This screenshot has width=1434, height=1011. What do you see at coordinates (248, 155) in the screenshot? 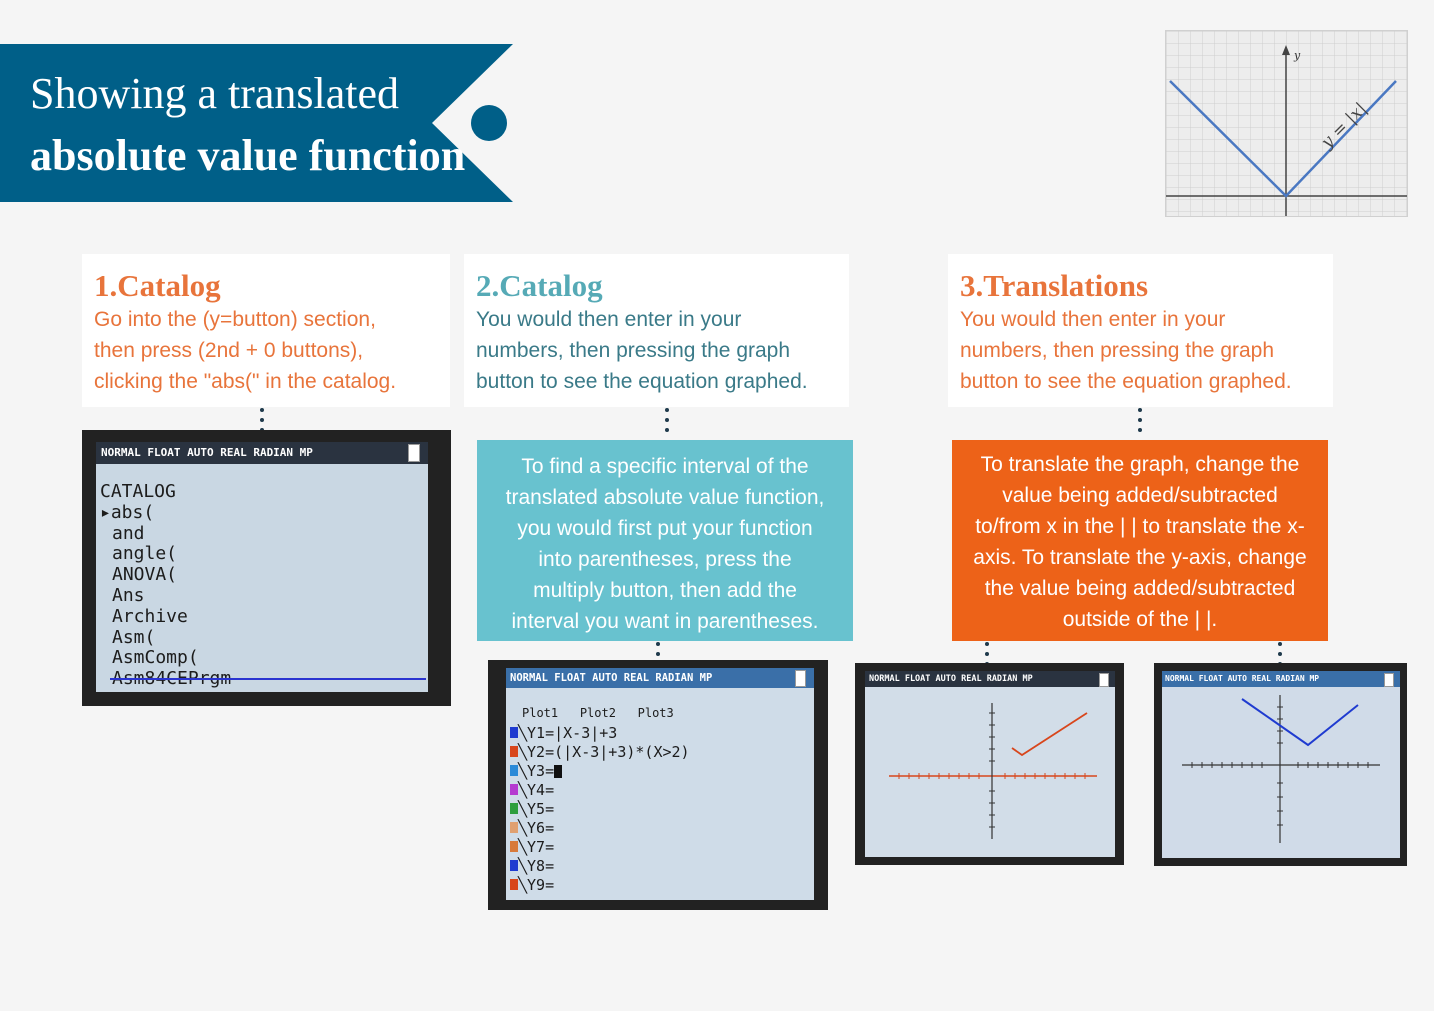
I see `banner-title-line2: absolute value function` at bounding box center [248, 155].